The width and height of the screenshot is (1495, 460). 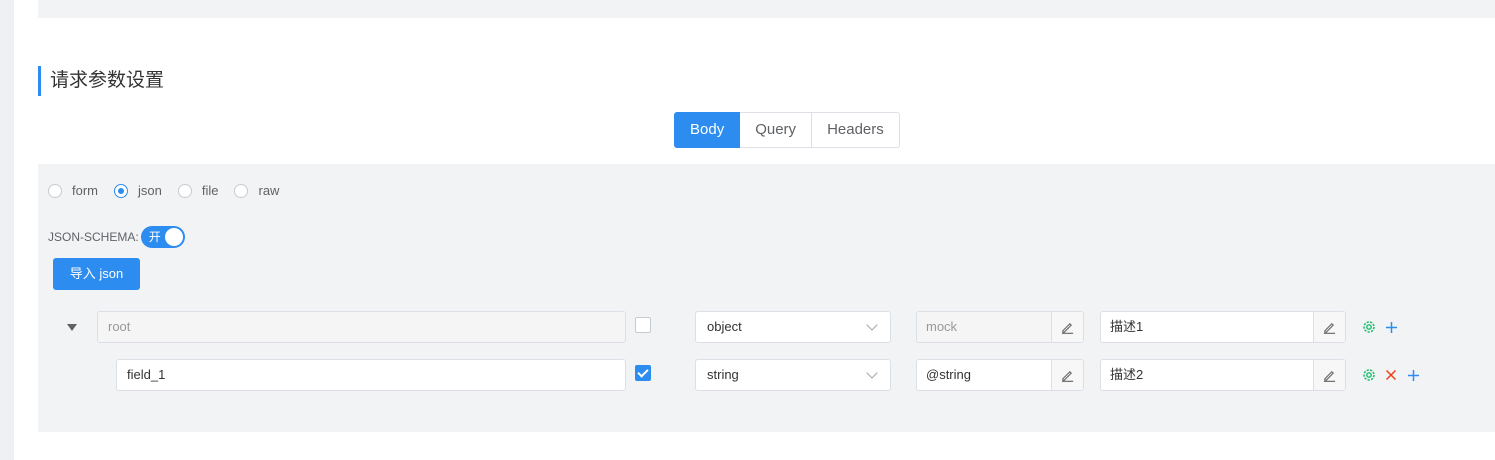 I want to click on tab-body: Body, so click(x=707, y=130).